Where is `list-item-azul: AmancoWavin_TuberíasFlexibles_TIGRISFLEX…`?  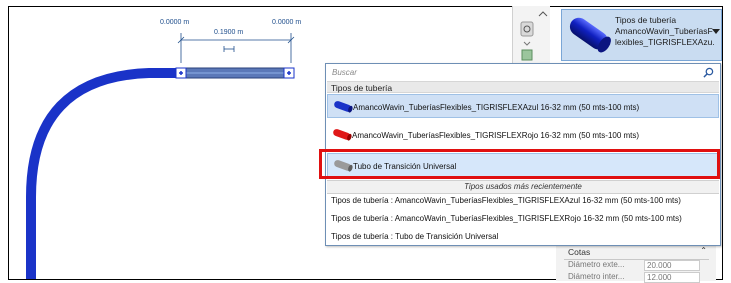
list-item-azul: AmancoWavin_TuberíasFlexibles_TIGRISFLEX… is located at coordinates (523, 106).